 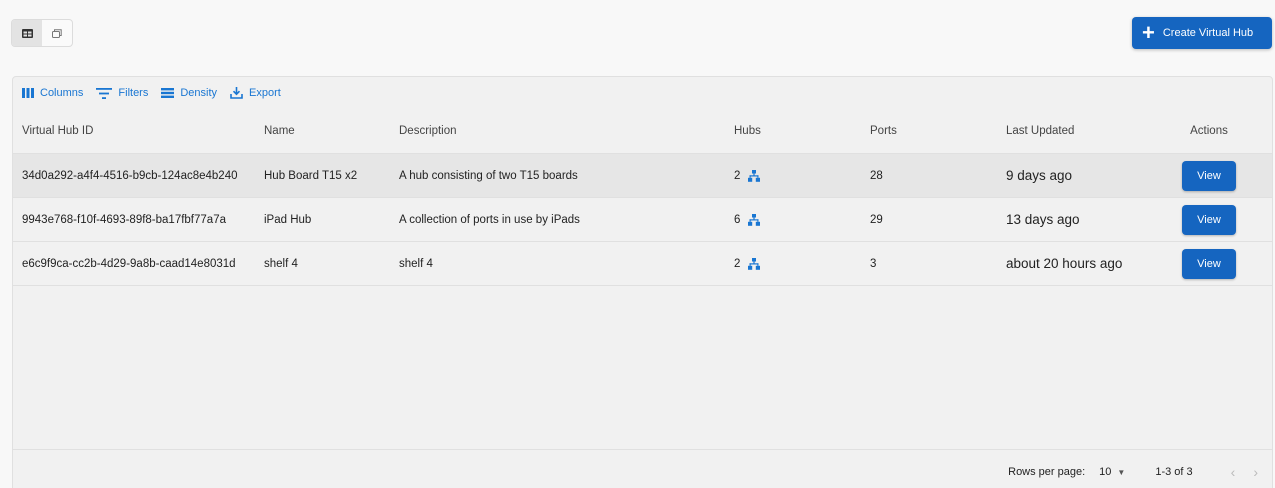 What do you see at coordinates (1208, 33) in the screenshot?
I see `create-virtual-hub-label: Create Virtual Hub` at bounding box center [1208, 33].